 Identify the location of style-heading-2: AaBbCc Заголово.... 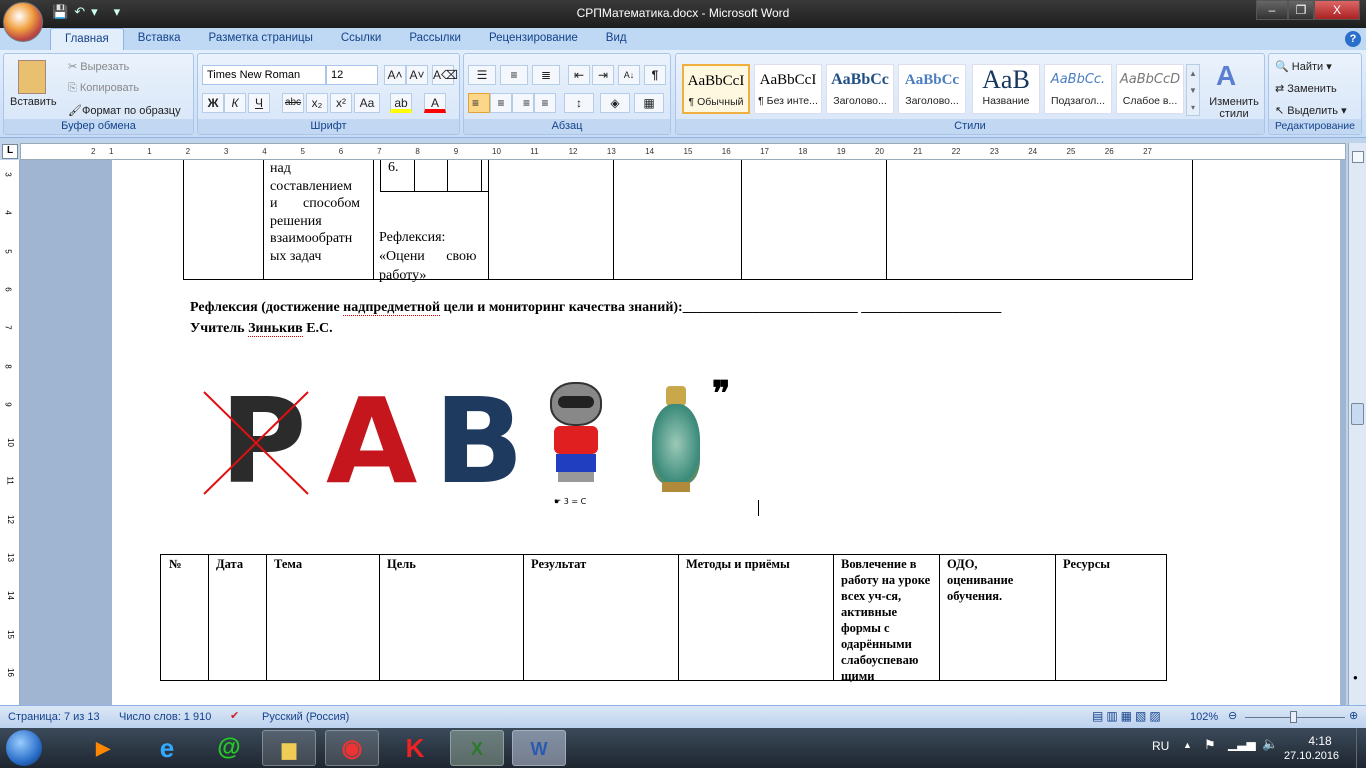
(932, 89).